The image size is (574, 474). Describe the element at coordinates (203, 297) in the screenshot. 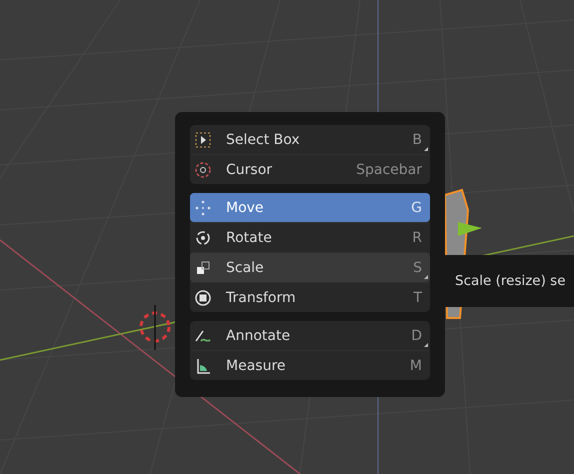

I see `transform-icon` at that location.